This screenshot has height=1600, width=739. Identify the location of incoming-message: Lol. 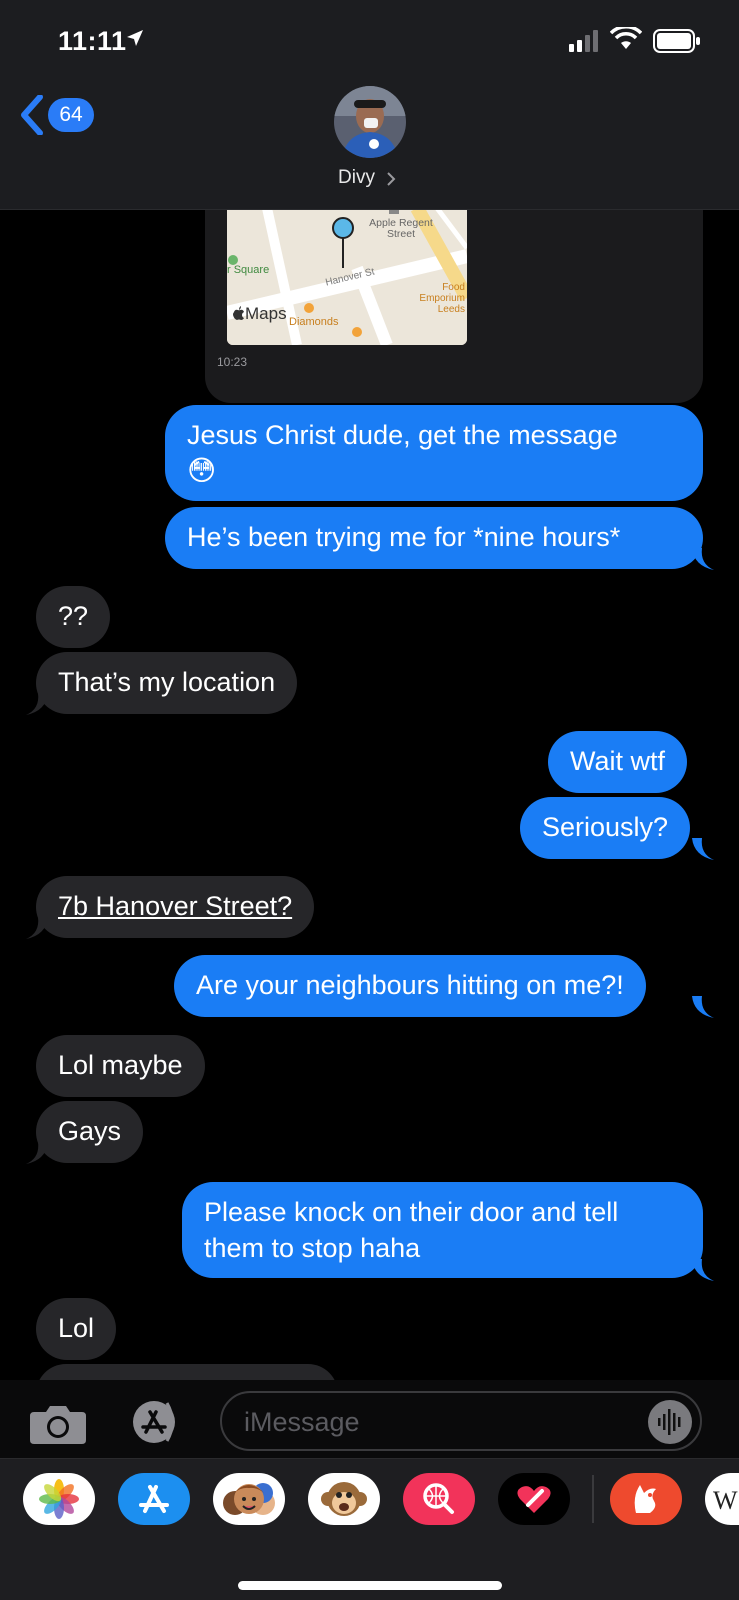
(76, 1329).